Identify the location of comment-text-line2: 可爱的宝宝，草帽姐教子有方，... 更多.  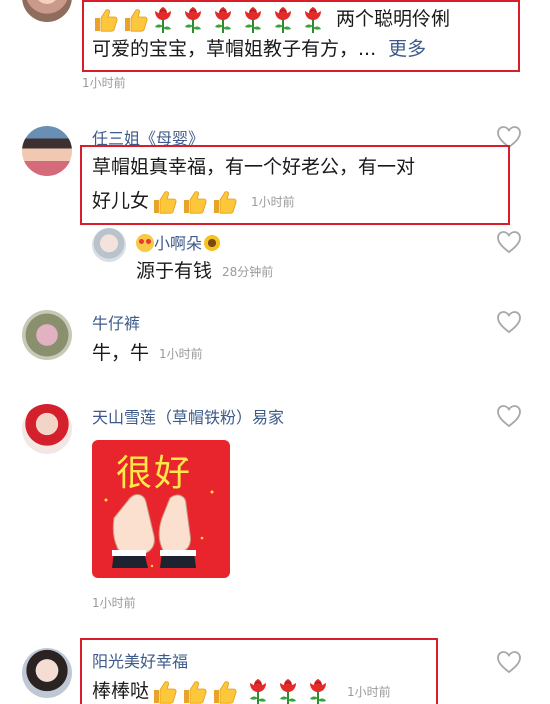
(259, 49).